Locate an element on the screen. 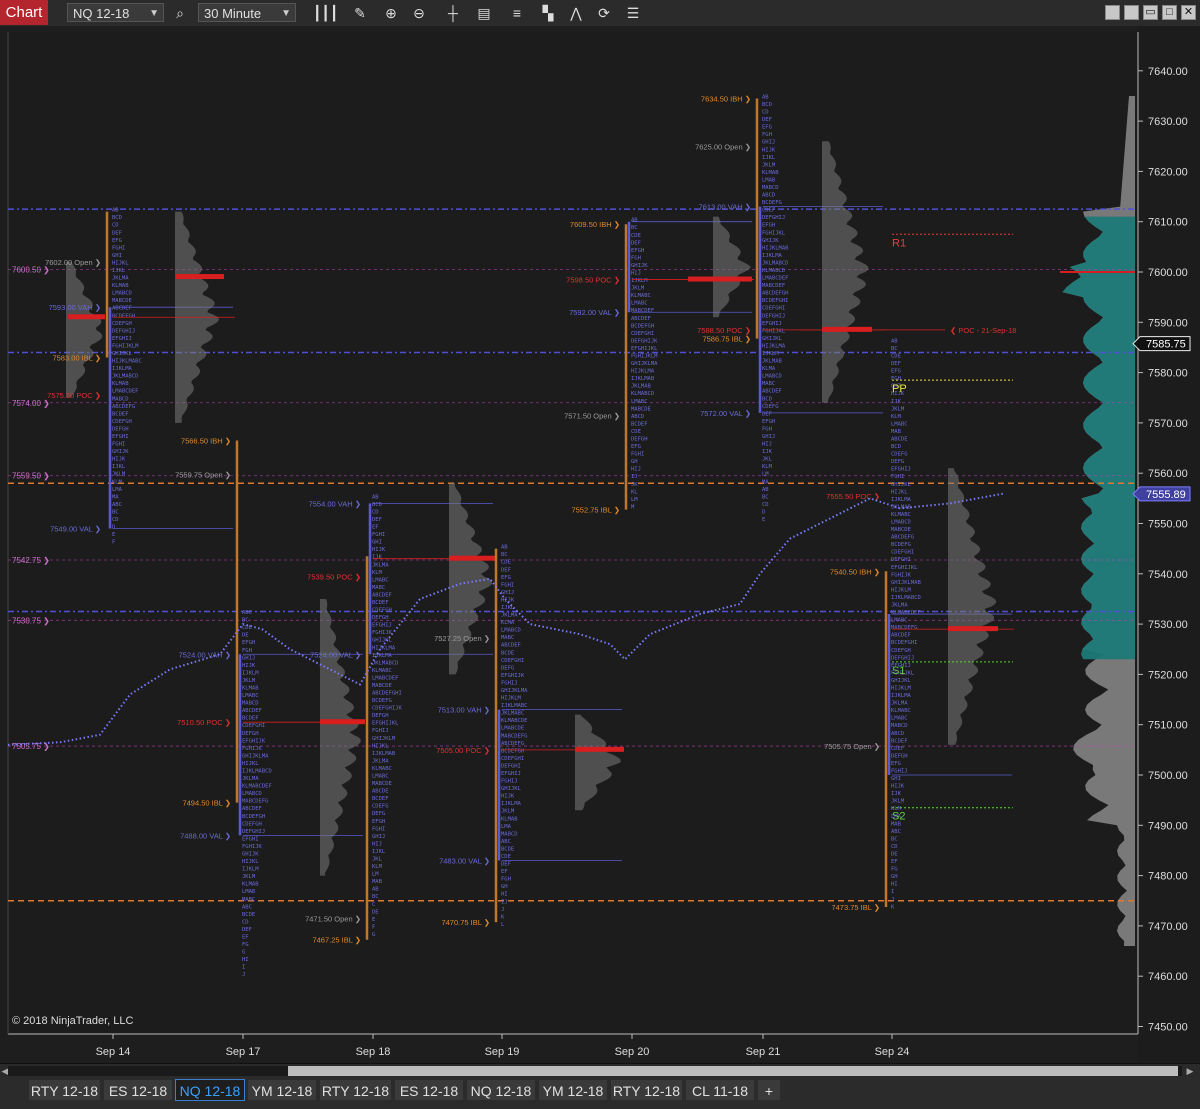 The width and height of the screenshot is (1200, 1109). window-close-icon: ✕ is located at coordinates (1188, 12).